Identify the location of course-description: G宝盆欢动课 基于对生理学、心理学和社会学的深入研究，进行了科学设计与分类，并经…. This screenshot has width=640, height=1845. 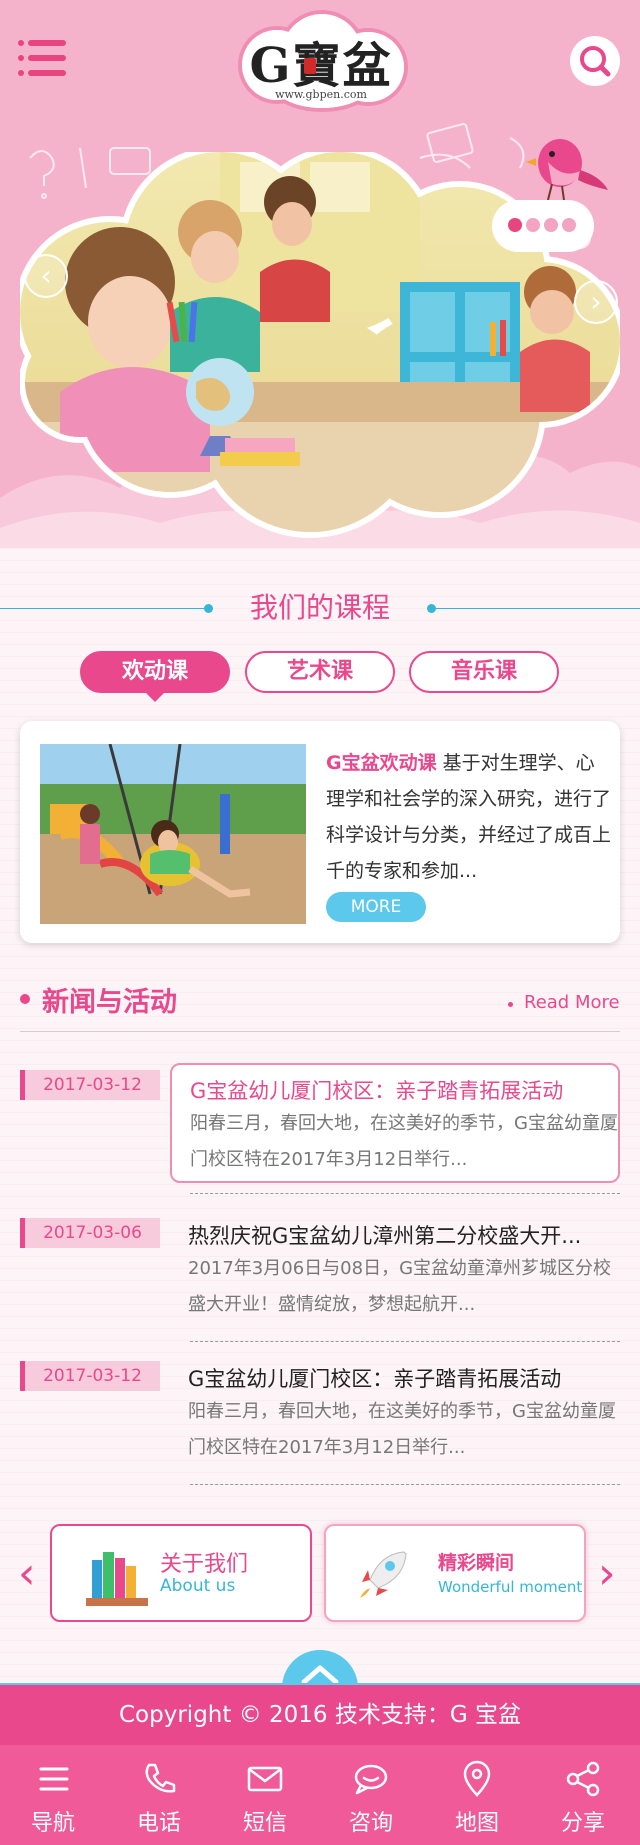
(469, 817).